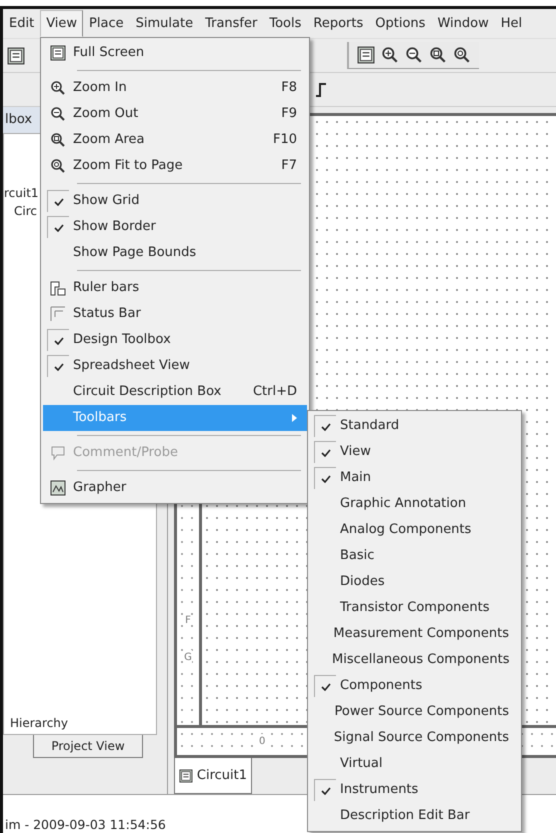 This screenshot has height=833, width=556. I want to click on menu-item: Grapher, so click(175, 488).